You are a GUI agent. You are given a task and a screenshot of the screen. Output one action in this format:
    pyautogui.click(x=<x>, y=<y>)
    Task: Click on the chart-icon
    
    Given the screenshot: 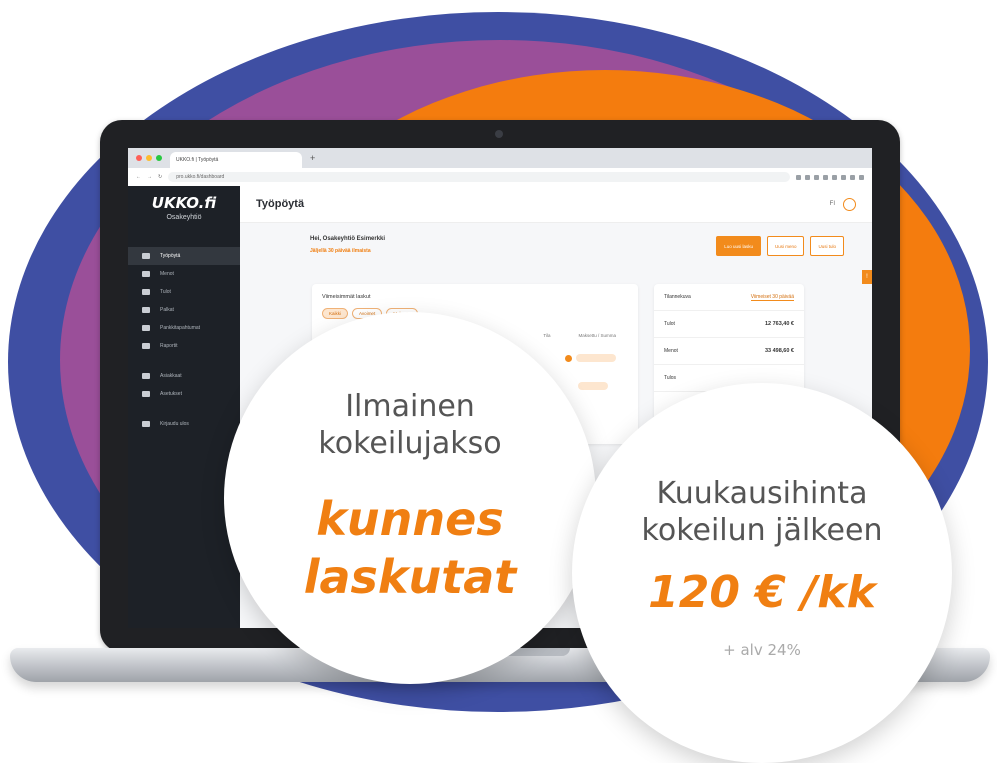 What is the action you would take?
    pyautogui.click(x=146, y=292)
    